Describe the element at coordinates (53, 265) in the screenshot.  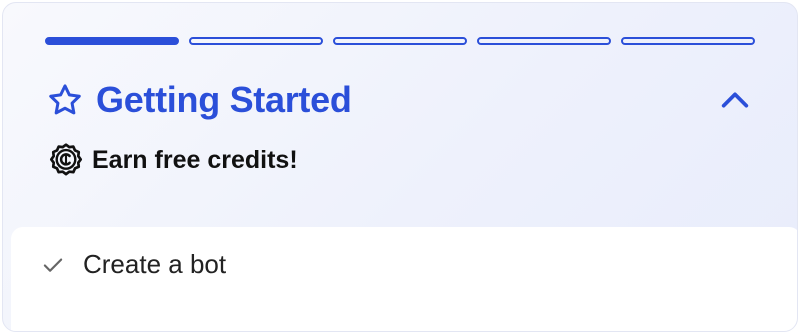
I see `checkmark-icon` at that location.